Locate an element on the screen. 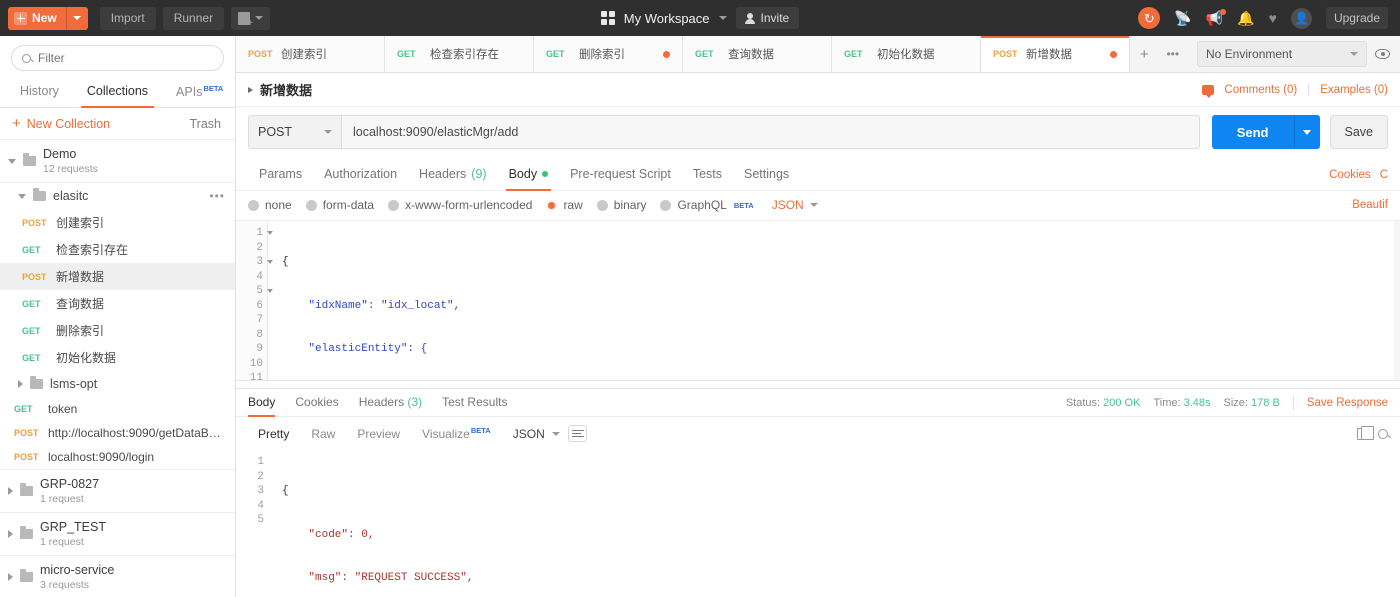 The height and width of the screenshot is (597, 1400). sidebar-request-login: POST localhost:9090/login is located at coordinates (117, 458).